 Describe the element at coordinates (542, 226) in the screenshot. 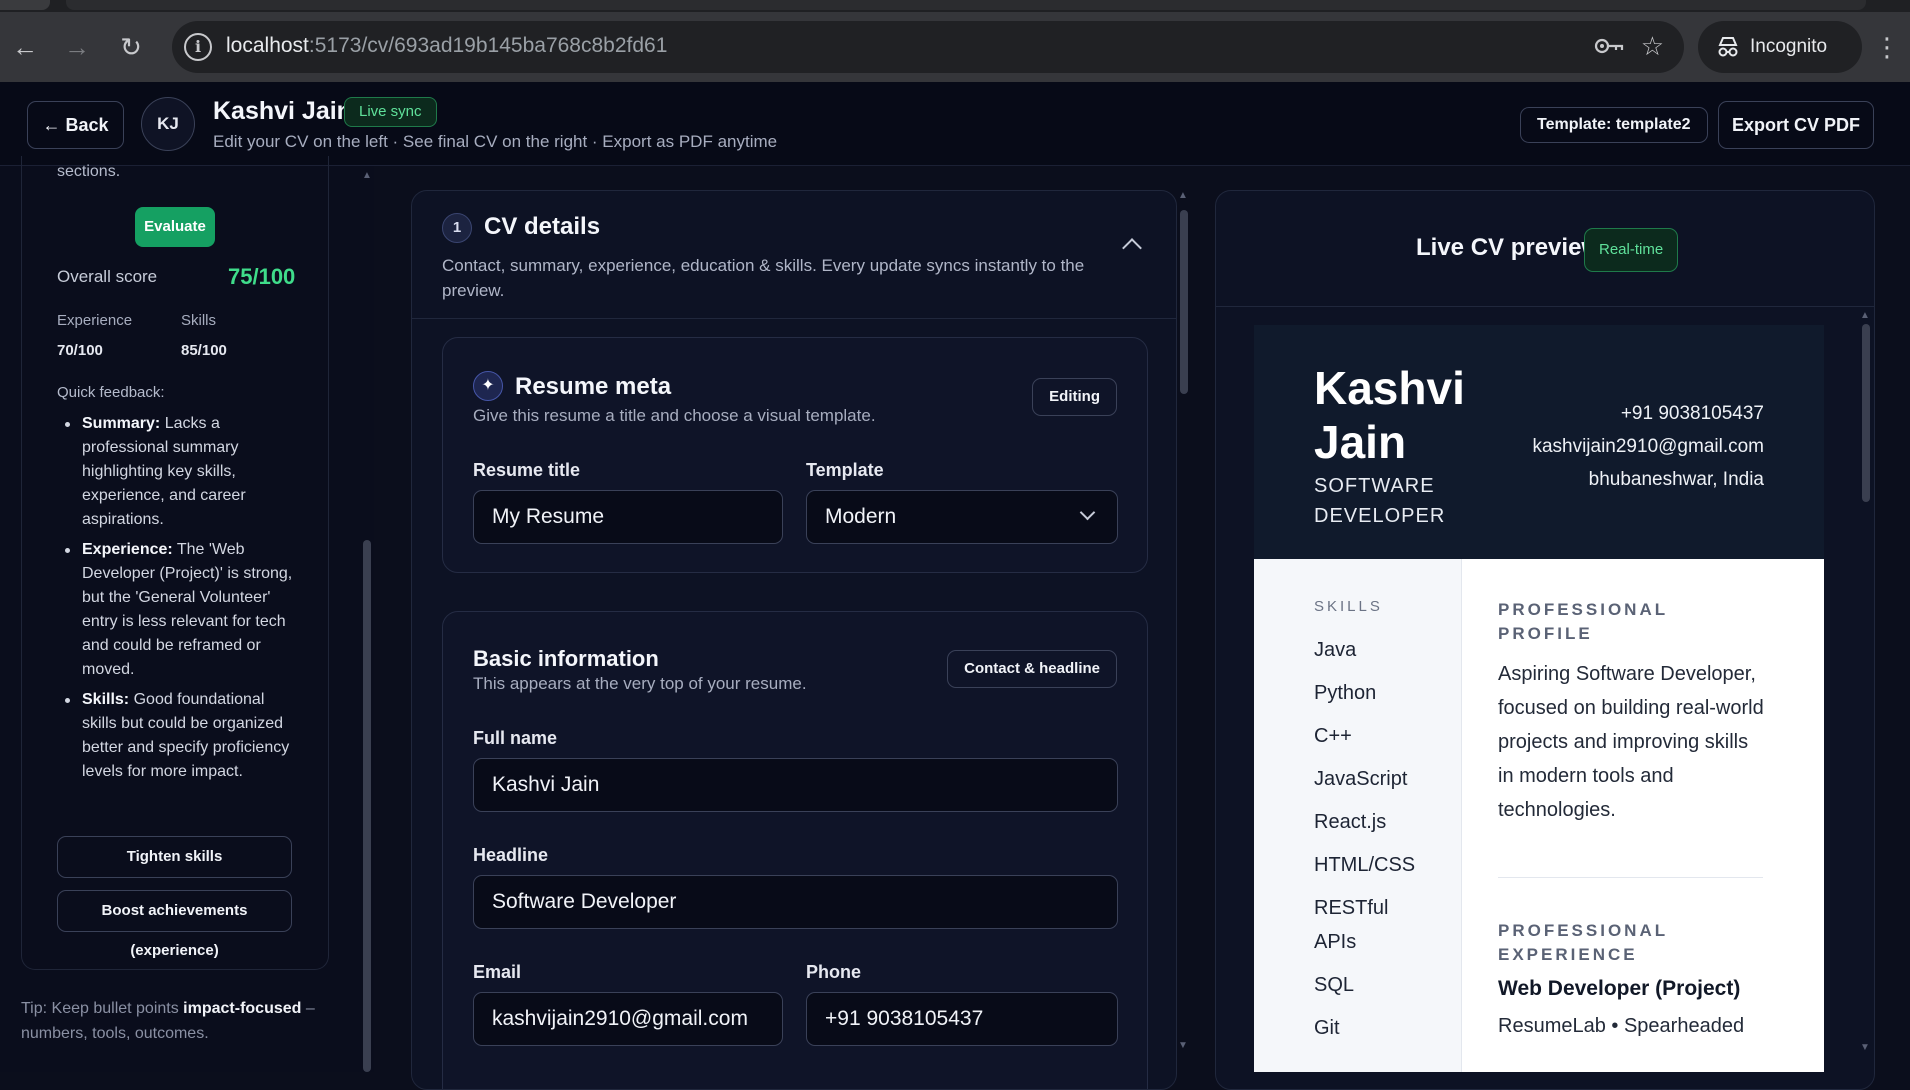

I see `cv-details-title: CV details` at that location.